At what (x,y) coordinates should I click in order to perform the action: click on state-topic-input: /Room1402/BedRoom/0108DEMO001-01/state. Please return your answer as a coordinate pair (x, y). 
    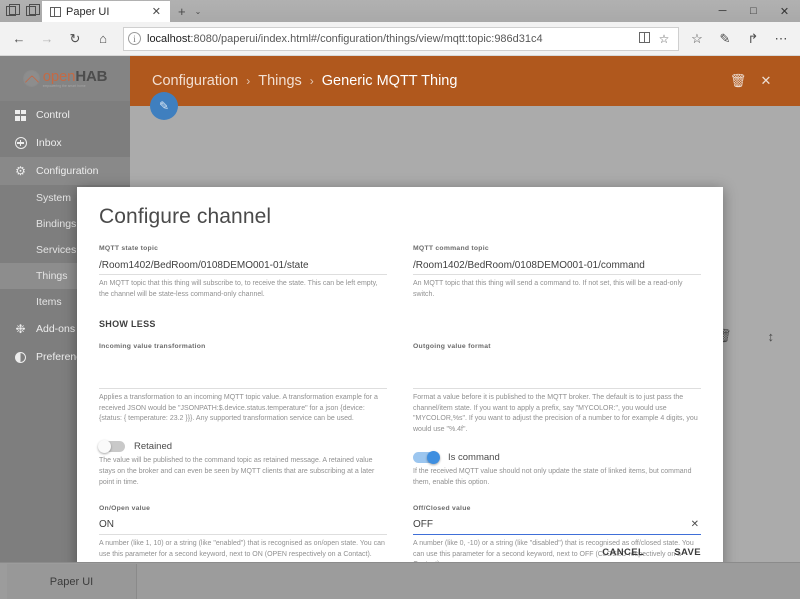
    Looking at the image, I should click on (243, 265).